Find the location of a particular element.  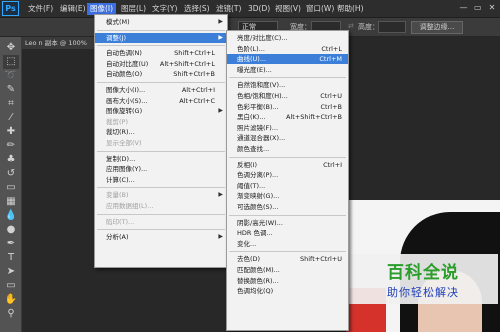

pen-tool-icon: ✒ is located at coordinates (11, 244).